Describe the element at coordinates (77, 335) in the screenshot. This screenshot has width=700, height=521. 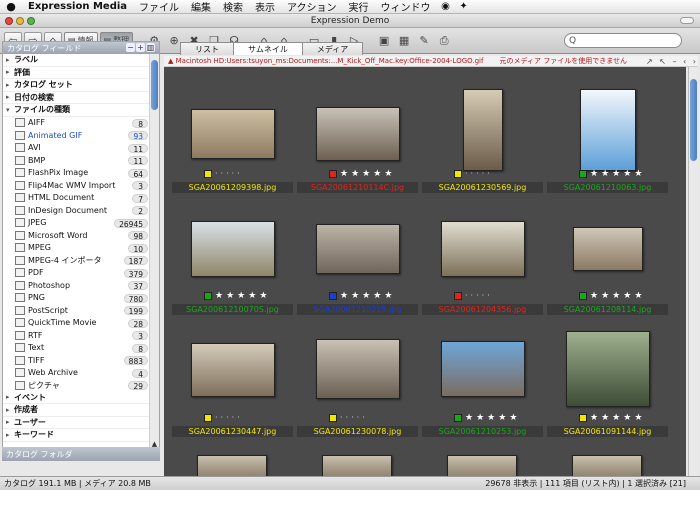
I see `file-type-item: RTF 3` at that location.